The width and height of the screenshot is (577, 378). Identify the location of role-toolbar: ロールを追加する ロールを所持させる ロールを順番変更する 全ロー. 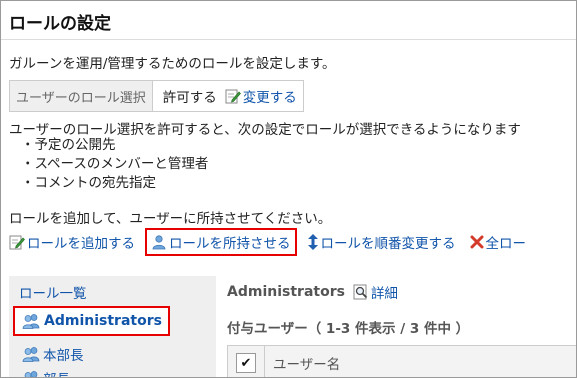
(274, 242).